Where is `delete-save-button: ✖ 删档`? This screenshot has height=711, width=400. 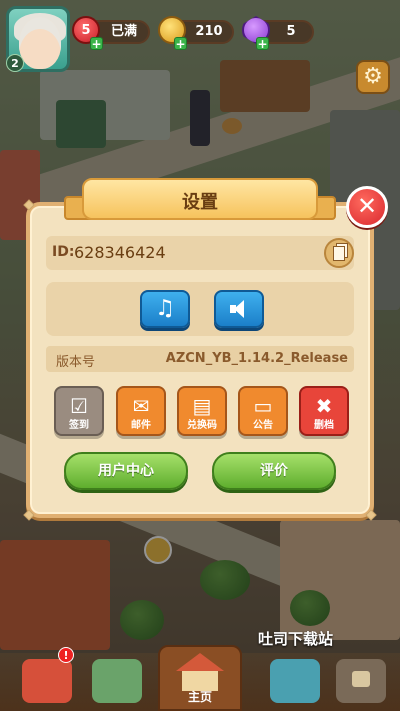
delete-save-button: ✖ 删档 is located at coordinates (324, 411).